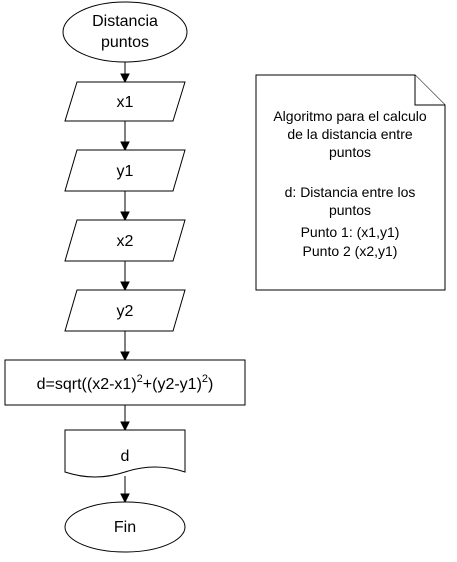 The image size is (457, 562). I want to click on input-y2: y2, so click(125, 310).